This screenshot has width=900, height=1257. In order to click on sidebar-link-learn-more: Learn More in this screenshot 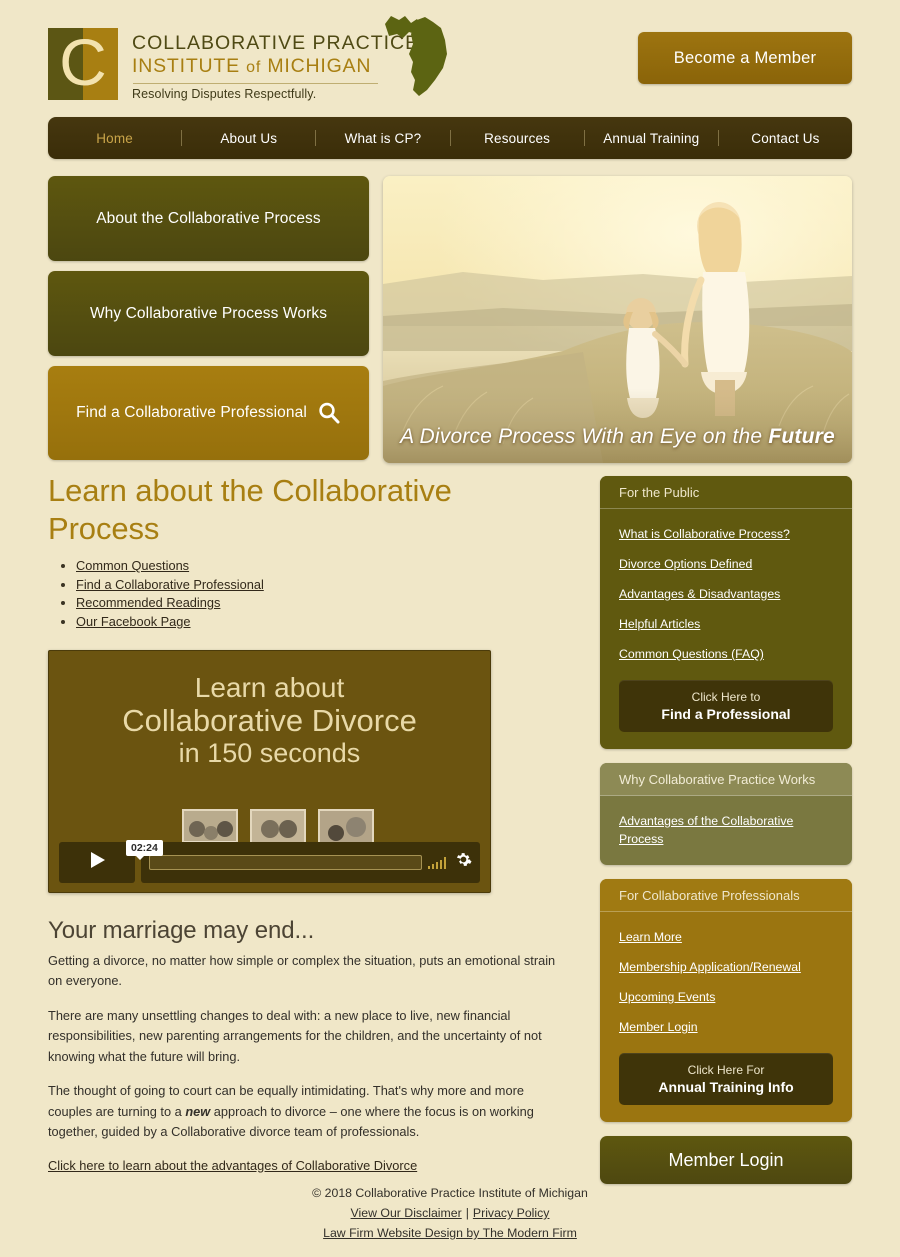, I will do `click(726, 937)`.